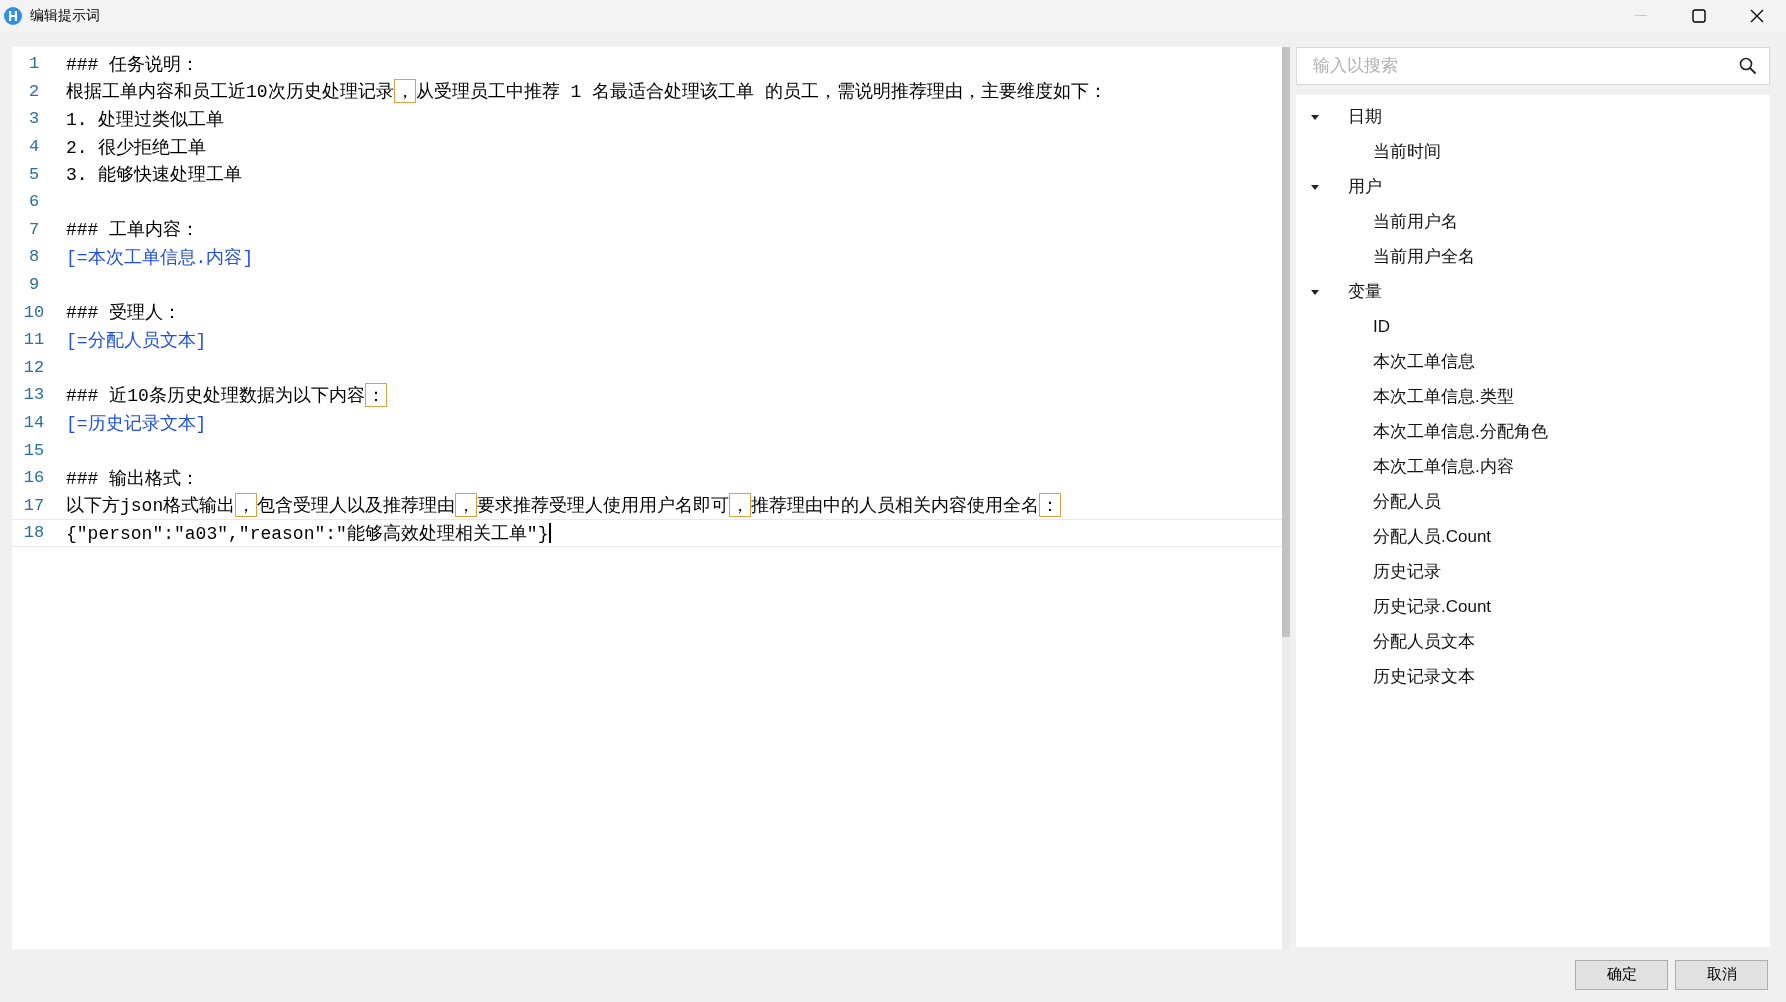 Image resolution: width=1786 pixels, height=1002 pixels. Describe the element at coordinates (34, 395) in the screenshot. I see `line-number: 13` at that location.